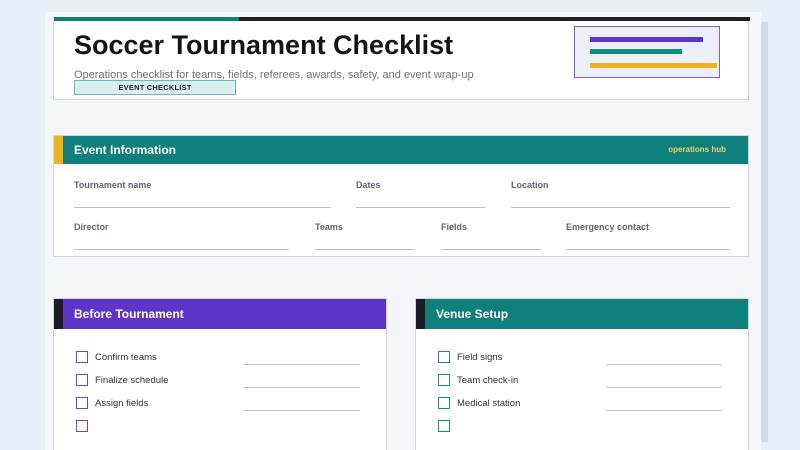 The image size is (800, 450). Describe the element at coordinates (648, 249) in the screenshot. I see `emergency-contact-field` at that location.